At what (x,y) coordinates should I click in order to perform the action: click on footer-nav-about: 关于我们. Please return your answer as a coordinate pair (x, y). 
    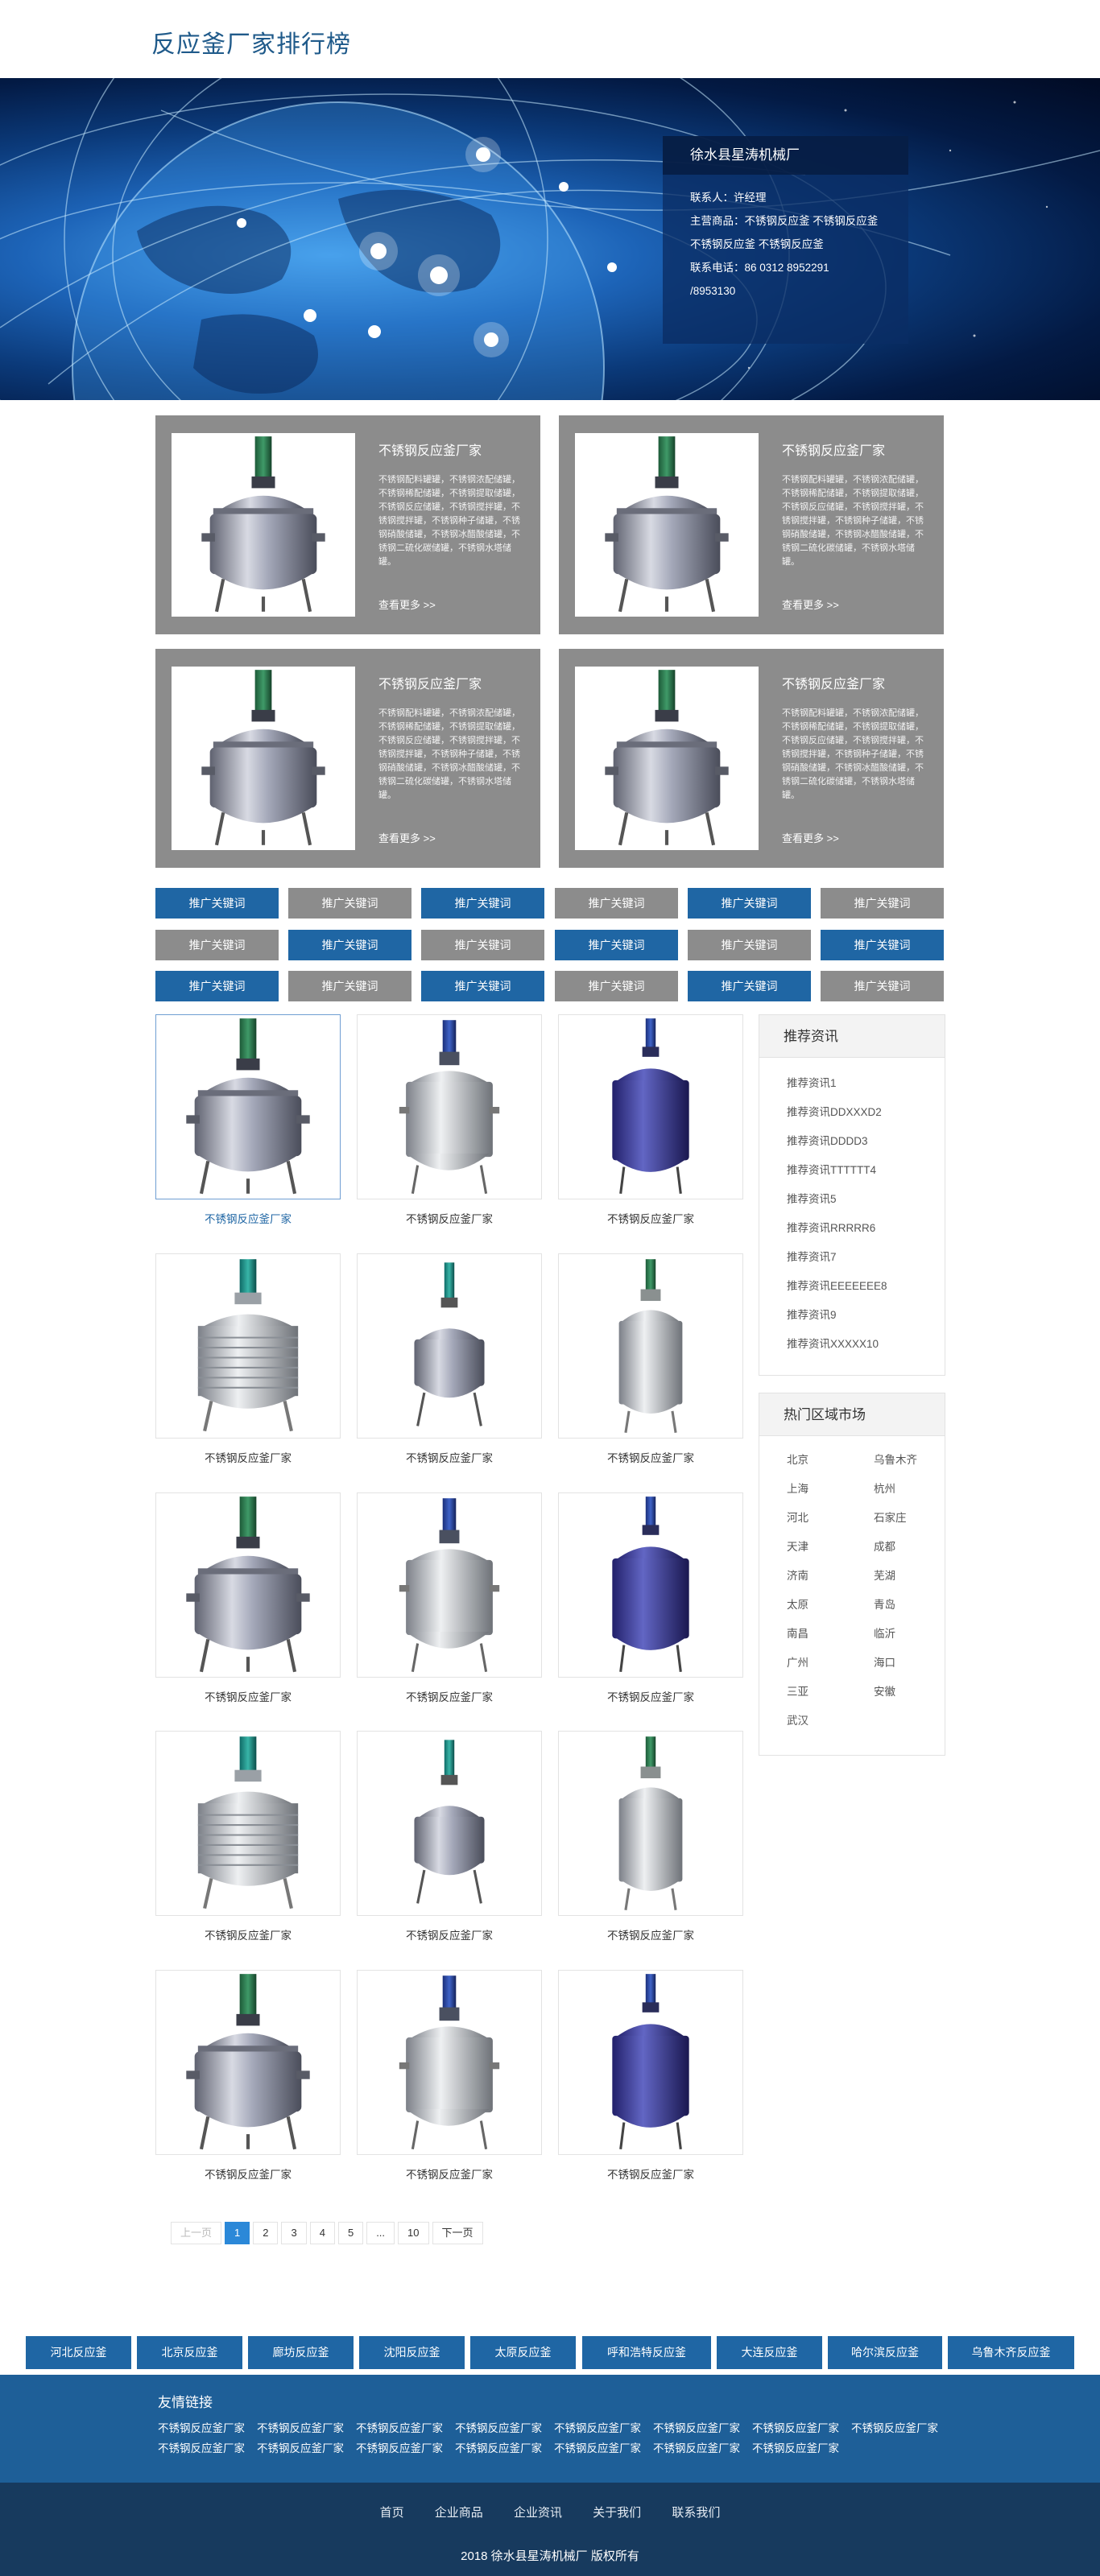
    Looking at the image, I should click on (617, 2513).